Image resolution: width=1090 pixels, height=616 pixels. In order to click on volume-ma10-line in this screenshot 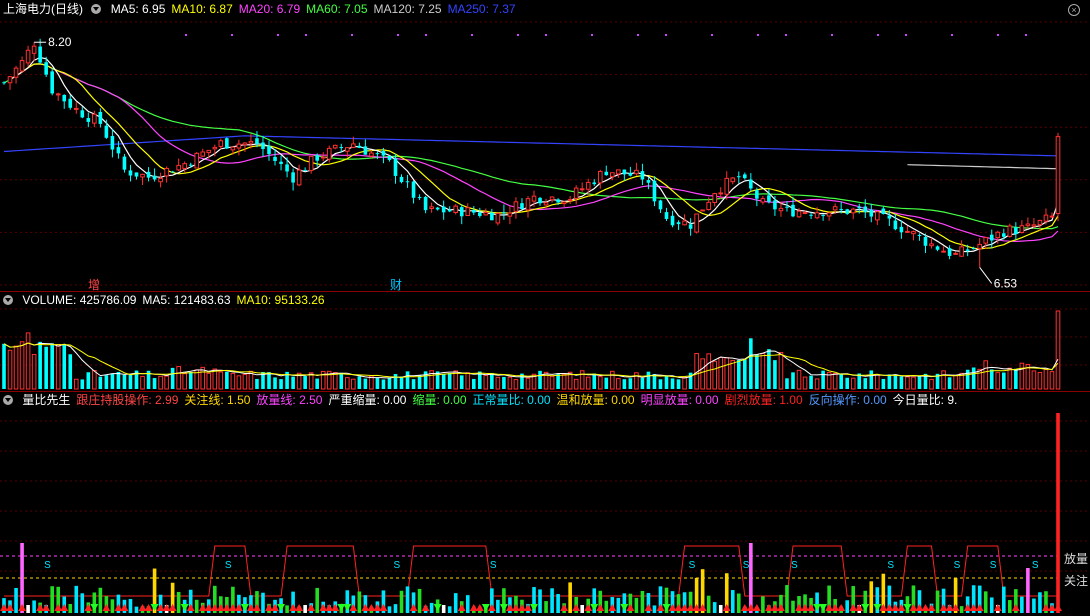, I will do `click(531, 360)`.